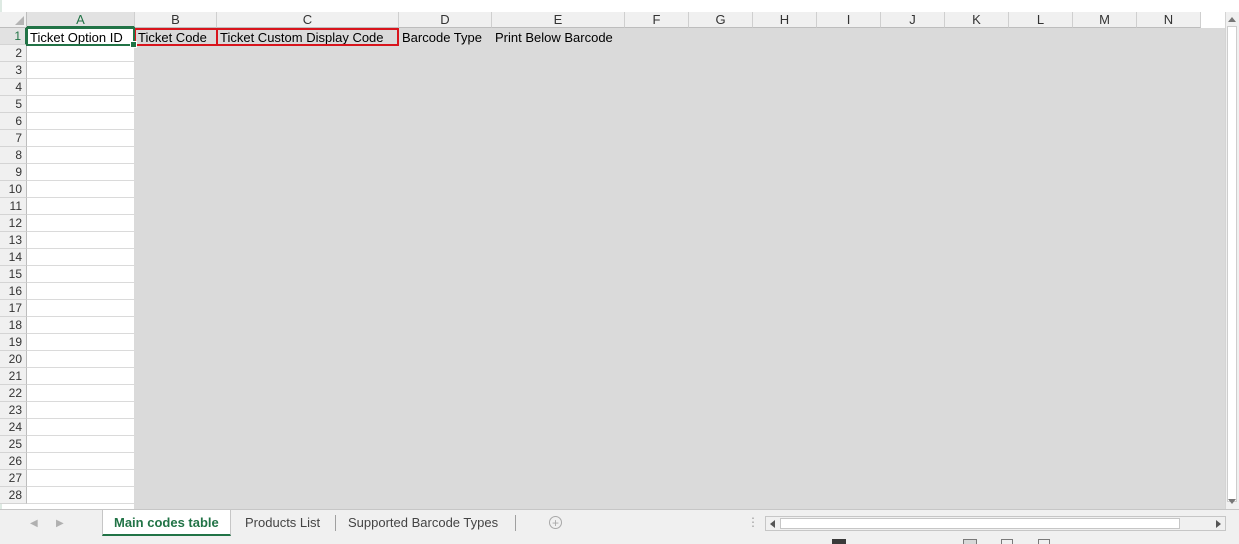 The height and width of the screenshot is (544, 1239). I want to click on row-header-28: 28, so click(13, 495).